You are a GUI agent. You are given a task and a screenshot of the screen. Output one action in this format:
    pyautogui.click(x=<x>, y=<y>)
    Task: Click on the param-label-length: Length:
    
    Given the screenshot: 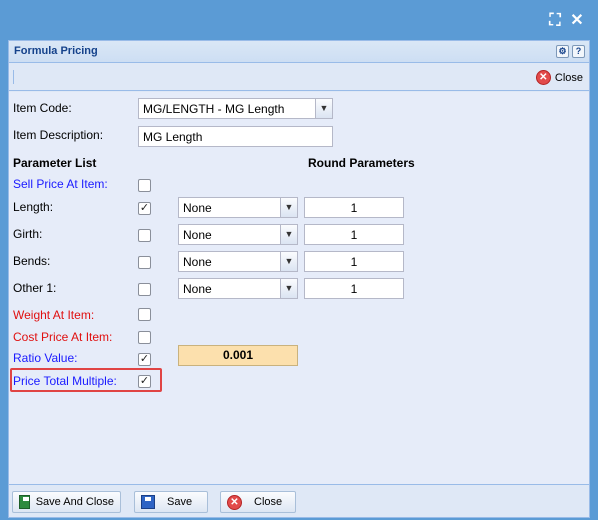 What is the action you would take?
    pyautogui.click(x=33, y=207)
    